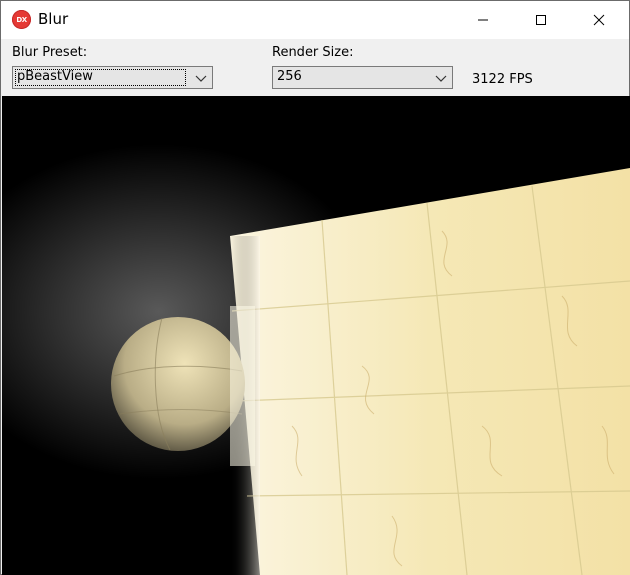  Describe the element at coordinates (112, 77) in the screenshot. I see `blur-preset-select: pBeastView` at that location.